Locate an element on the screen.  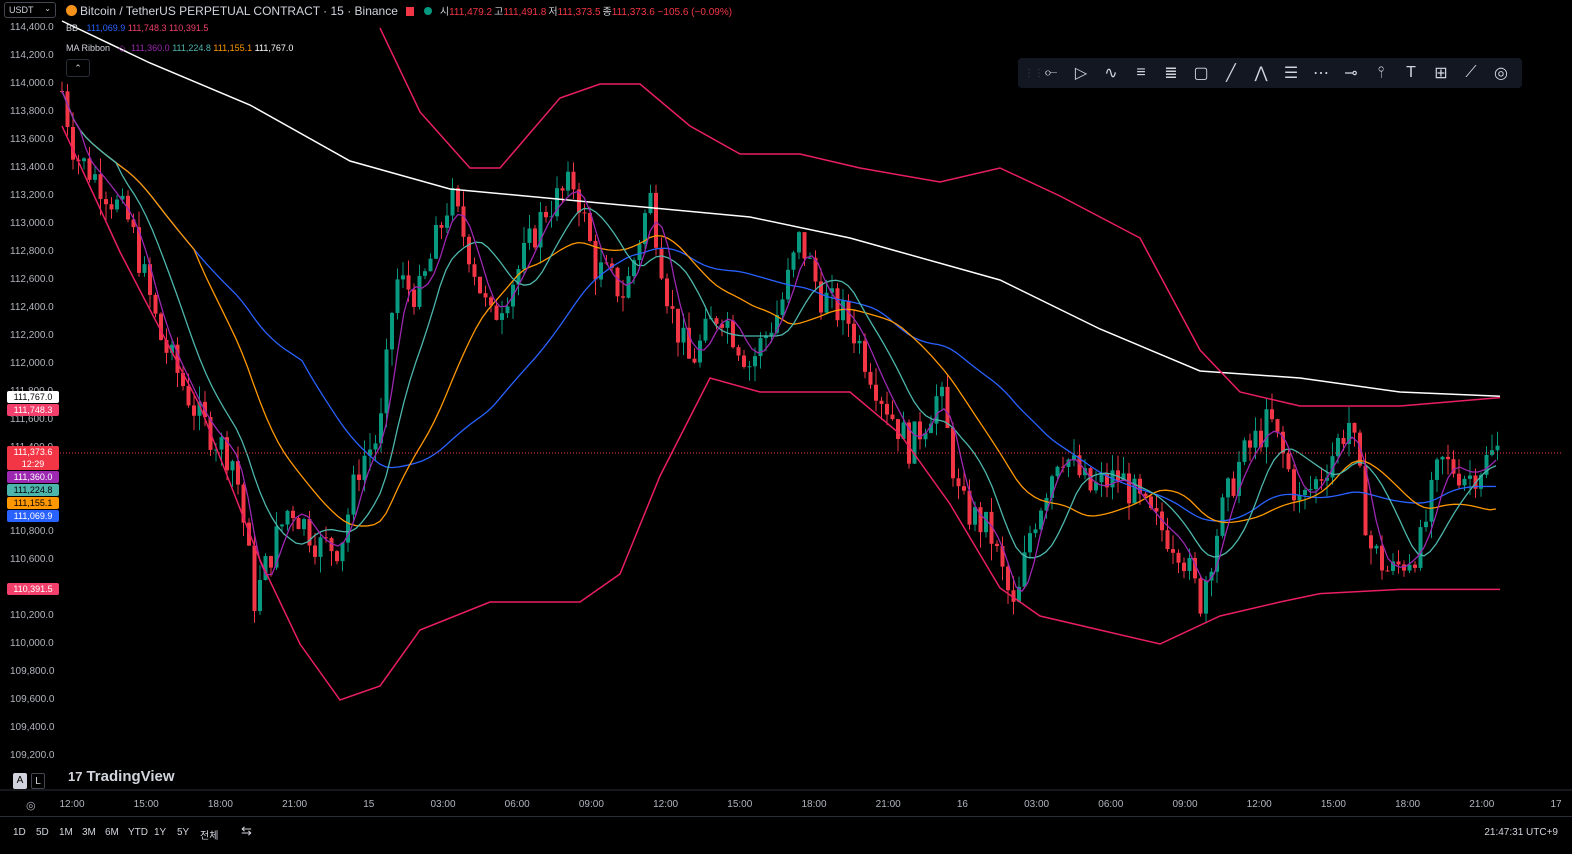
price-badge: 110,391.5 is located at coordinates (33, 589).